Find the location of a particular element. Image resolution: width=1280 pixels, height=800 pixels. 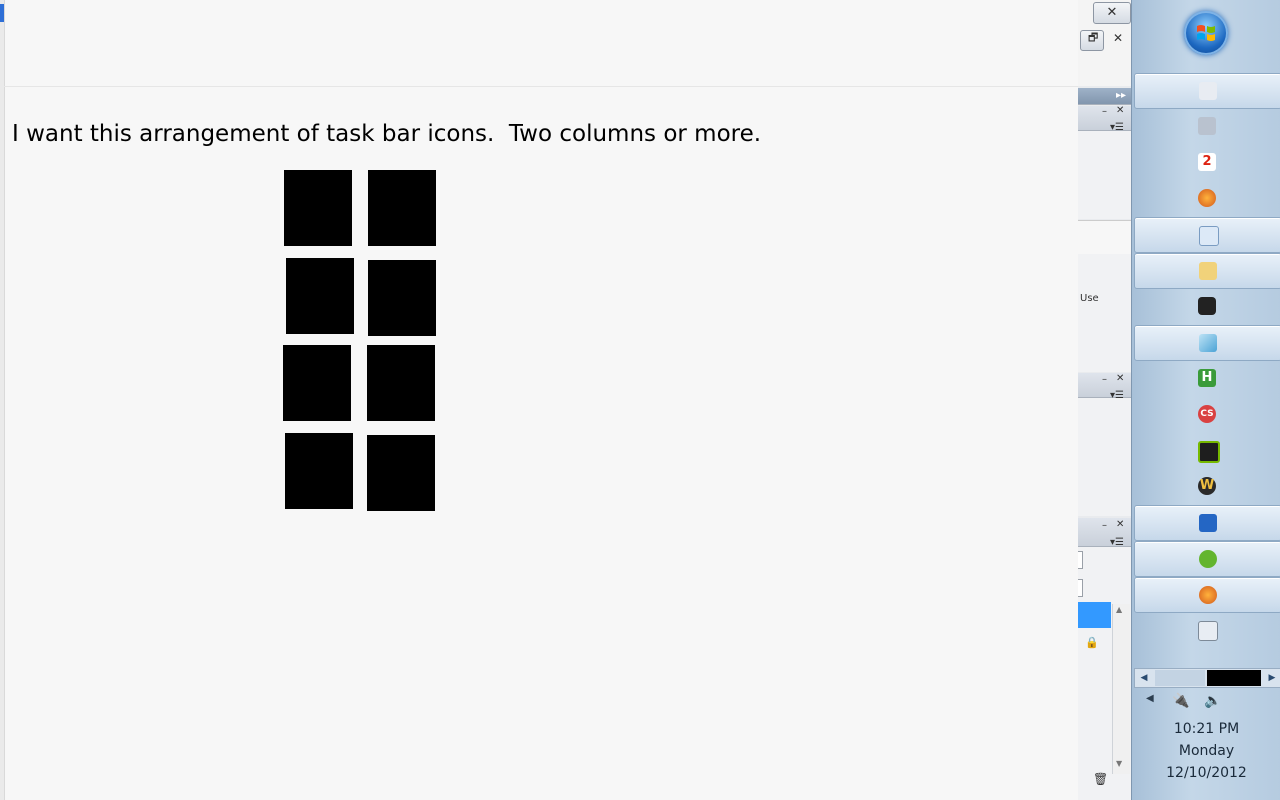

folder-icon is located at coordinates (1208, 271).